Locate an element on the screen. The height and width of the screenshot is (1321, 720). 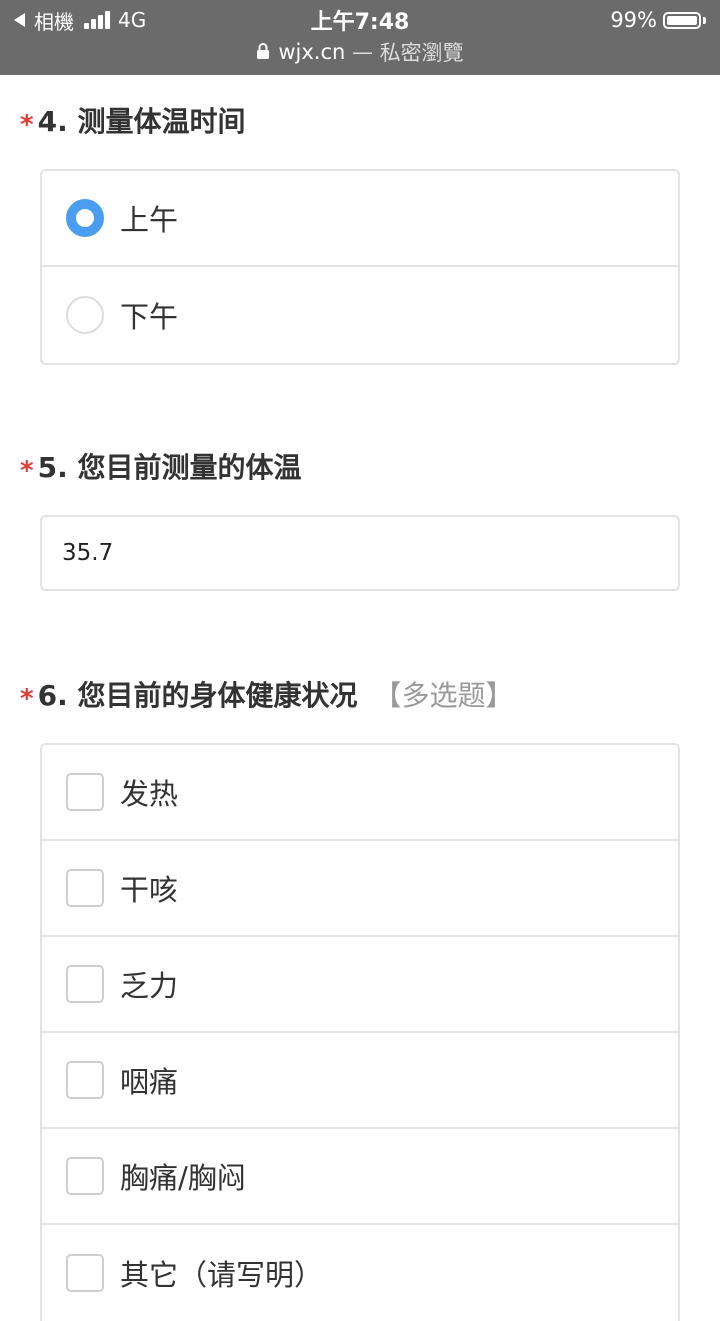
radio-icon is located at coordinates (85, 315).